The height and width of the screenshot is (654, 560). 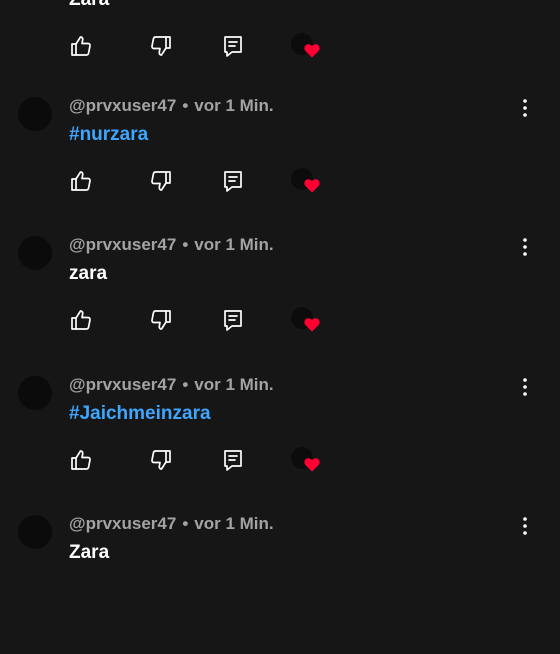 What do you see at coordinates (88, 273) in the screenshot?
I see `comment-text: zara` at bounding box center [88, 273].